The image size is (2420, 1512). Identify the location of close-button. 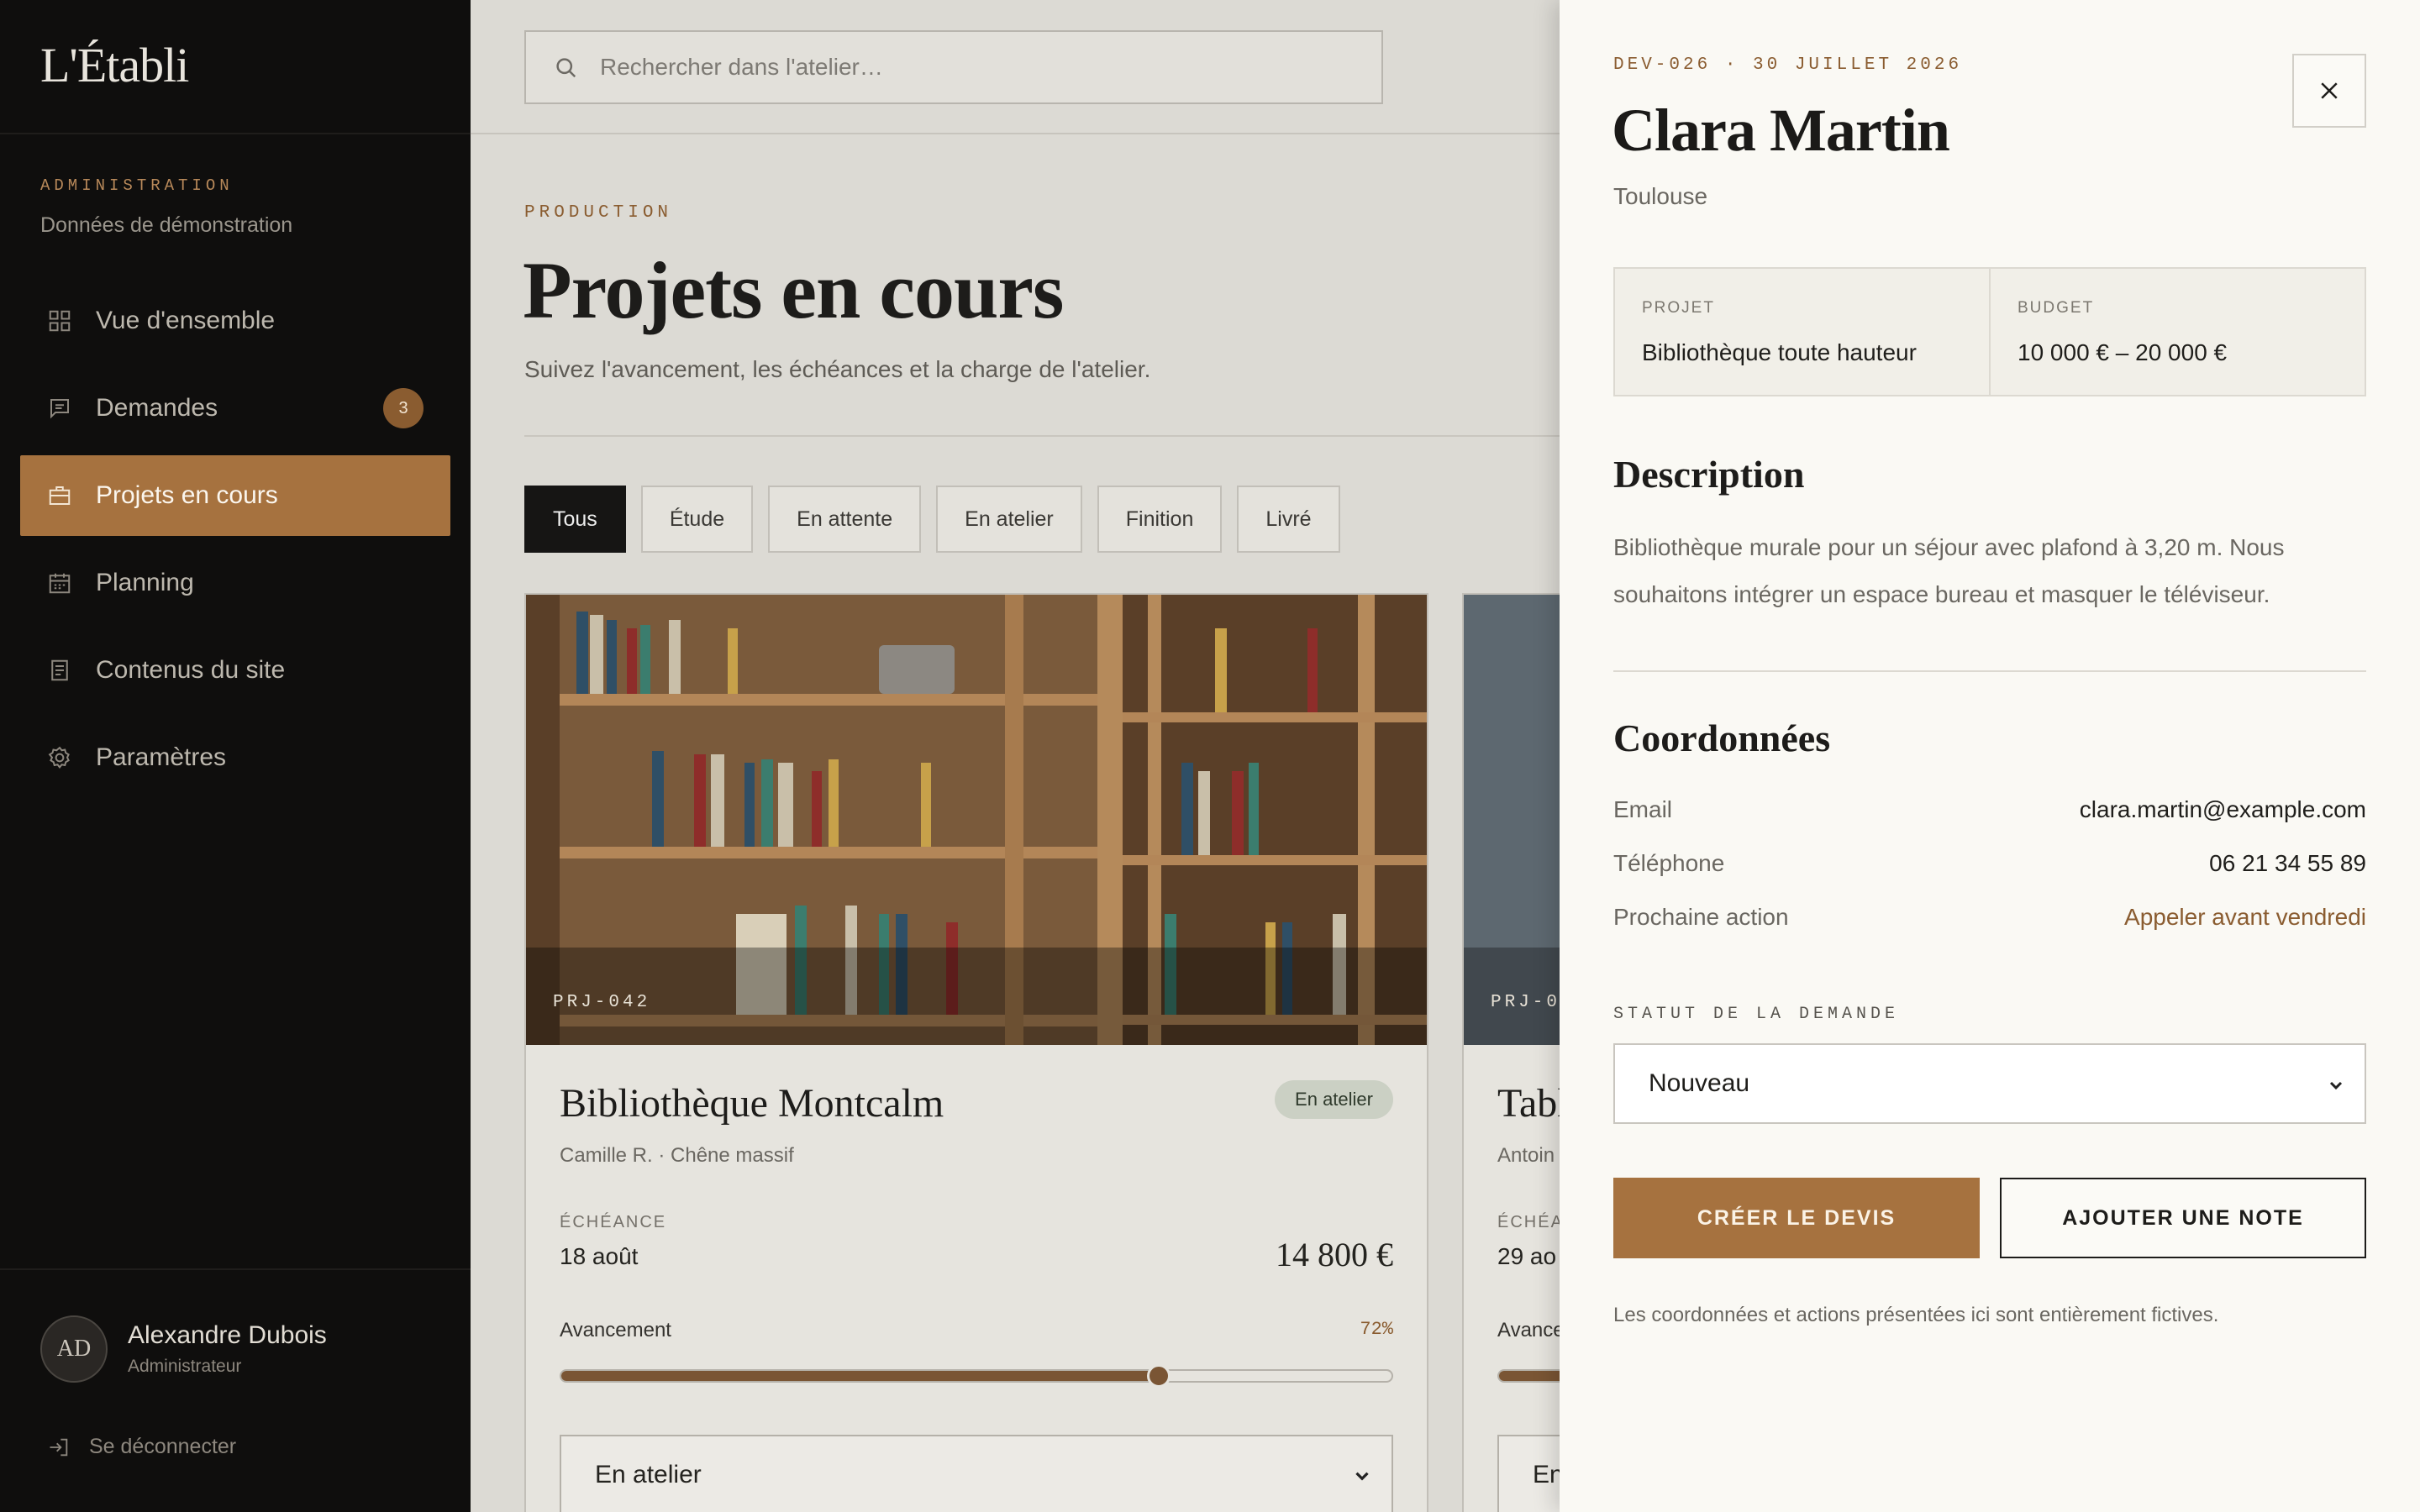
(2329, 91).